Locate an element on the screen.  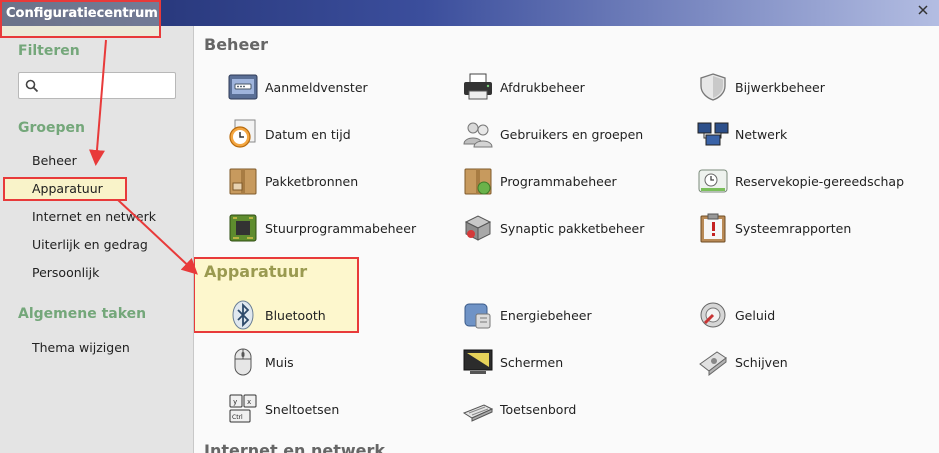
item-label: Datum en tijd is located at coordinates (308, 134).